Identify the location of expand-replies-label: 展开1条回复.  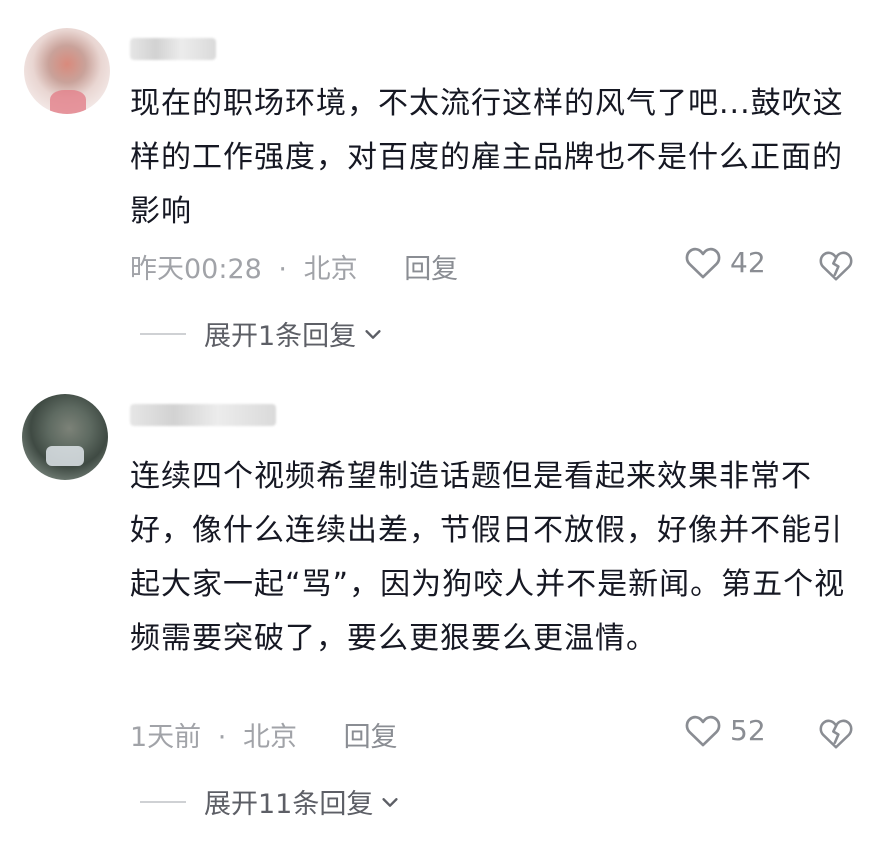
(280, 336).